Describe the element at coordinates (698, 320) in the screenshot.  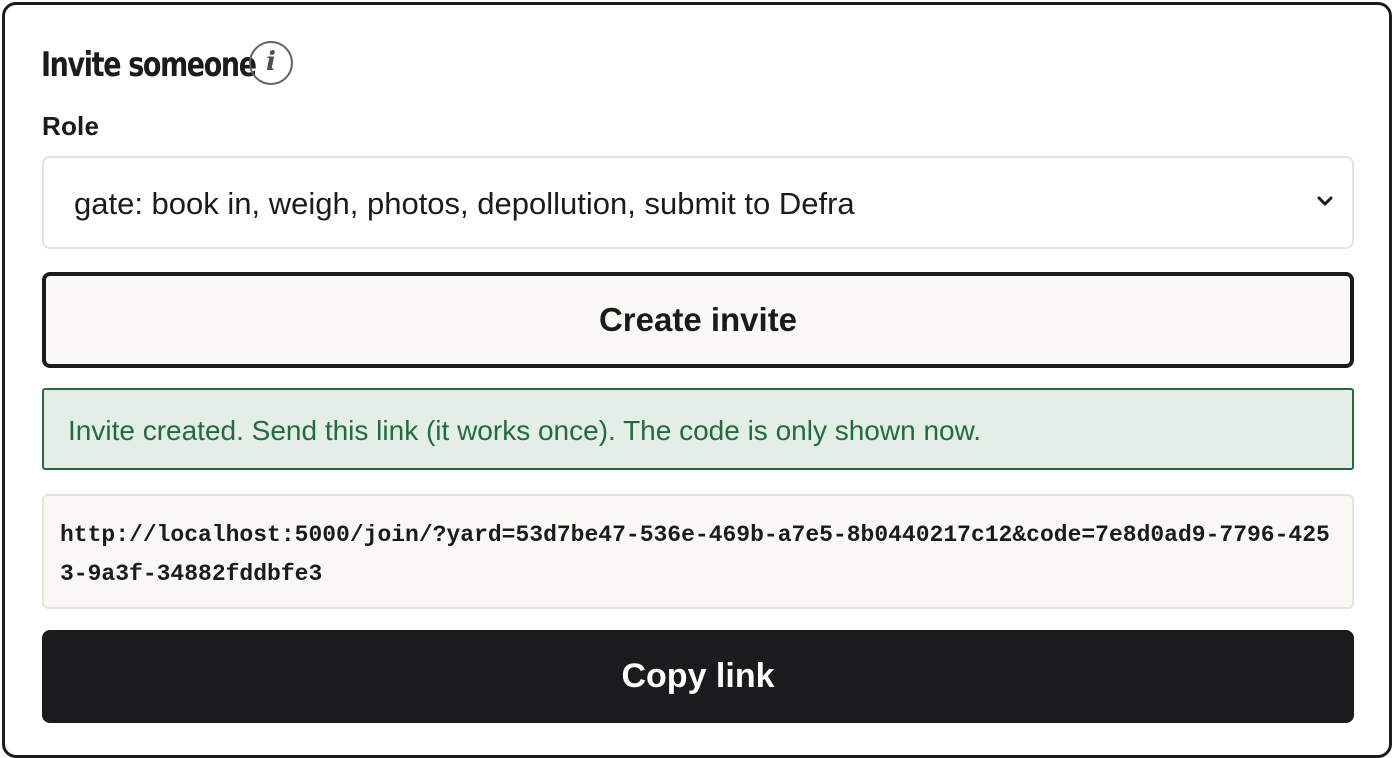
I see `create-invite-button: Create invite` at that location.